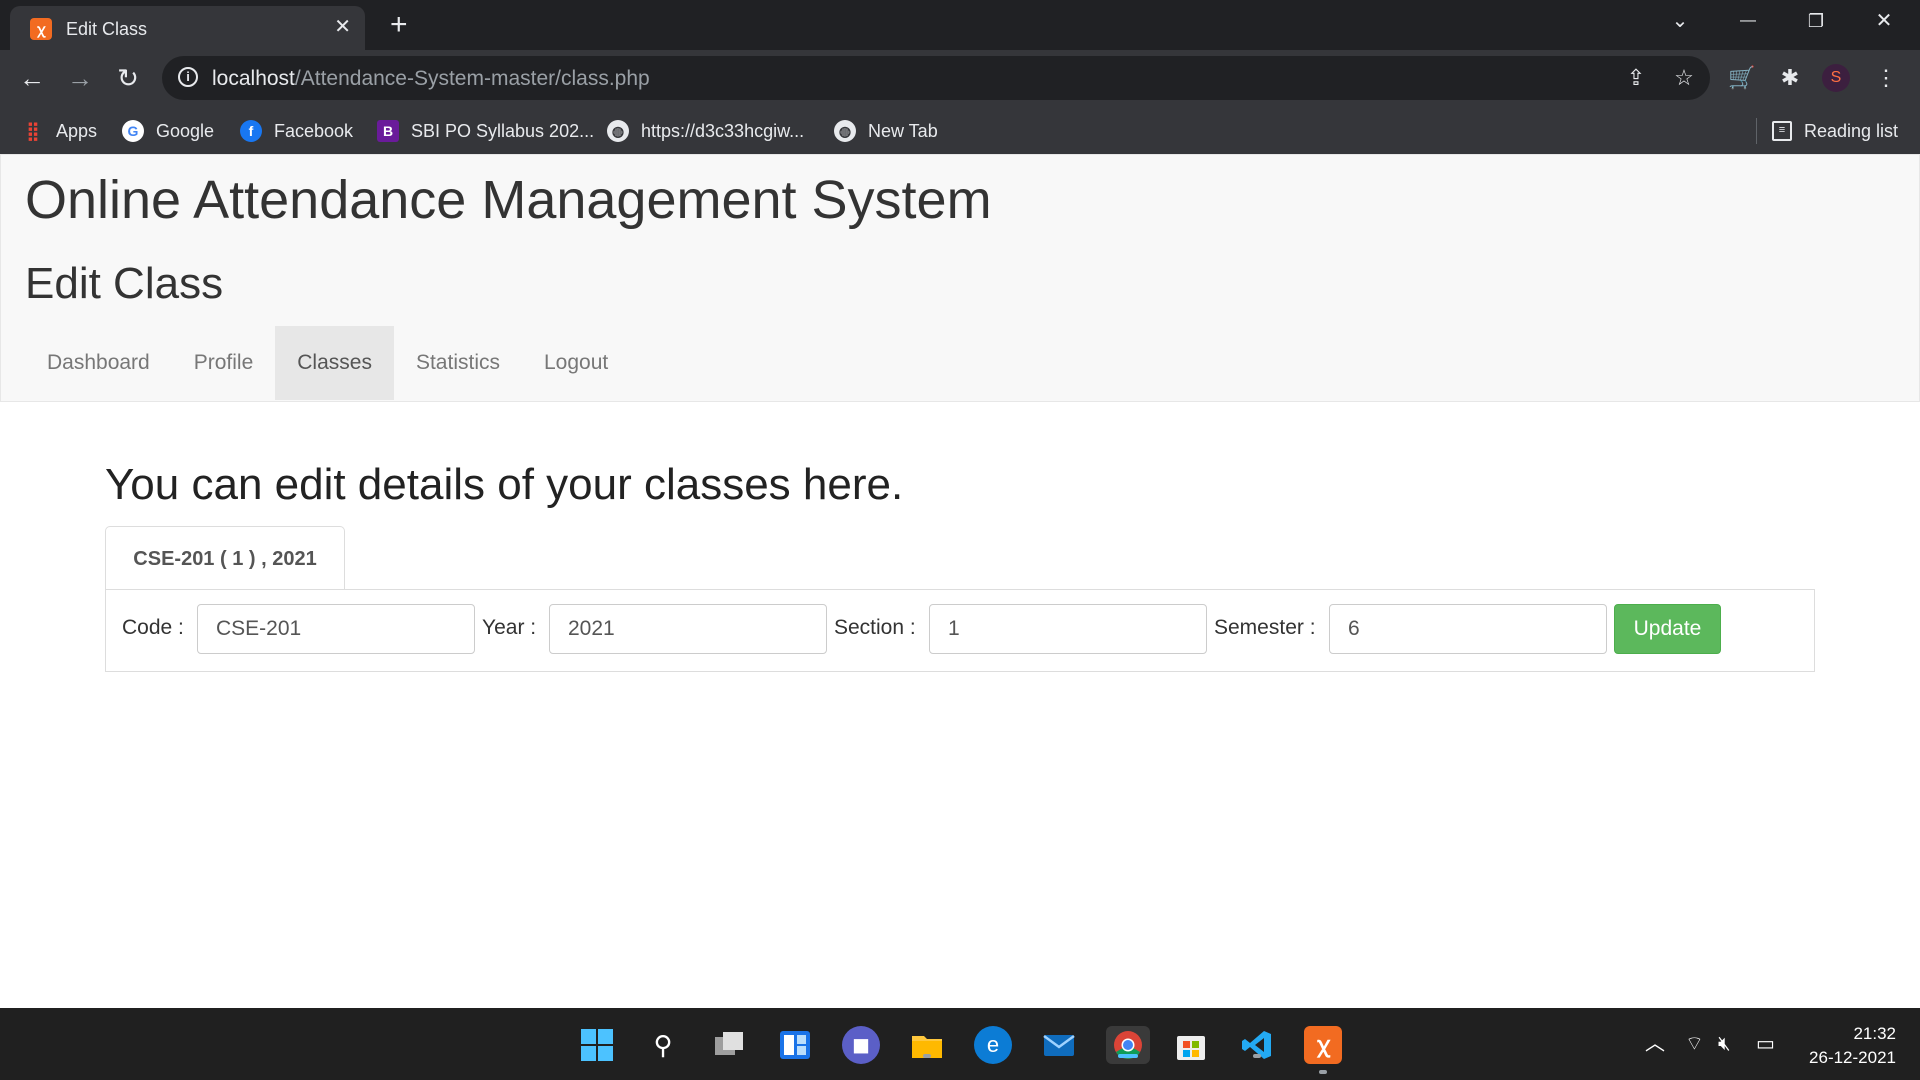 The width and height of the screenshot is (1920, 1080). I want to click on tab-strip: ꭓ Edit Class ✕ + ⌄ — ❐ ✕, so click(960, 25).